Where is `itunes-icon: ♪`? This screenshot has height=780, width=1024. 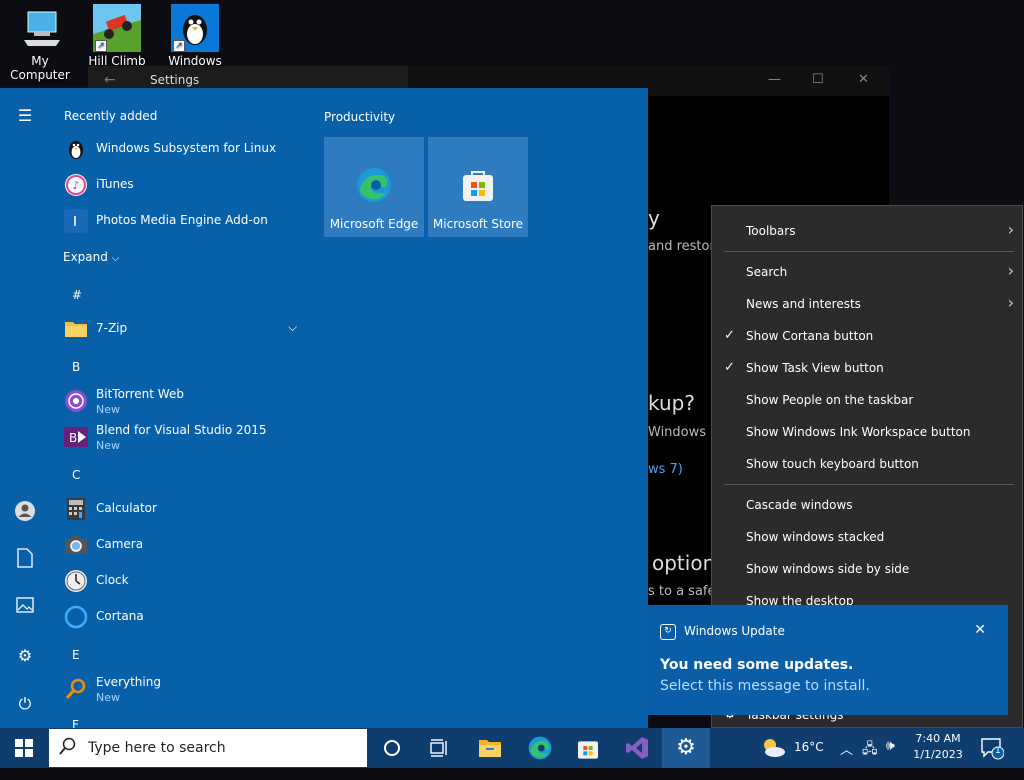
itunes-icon: ♪ is located at coordinates (76, 185).